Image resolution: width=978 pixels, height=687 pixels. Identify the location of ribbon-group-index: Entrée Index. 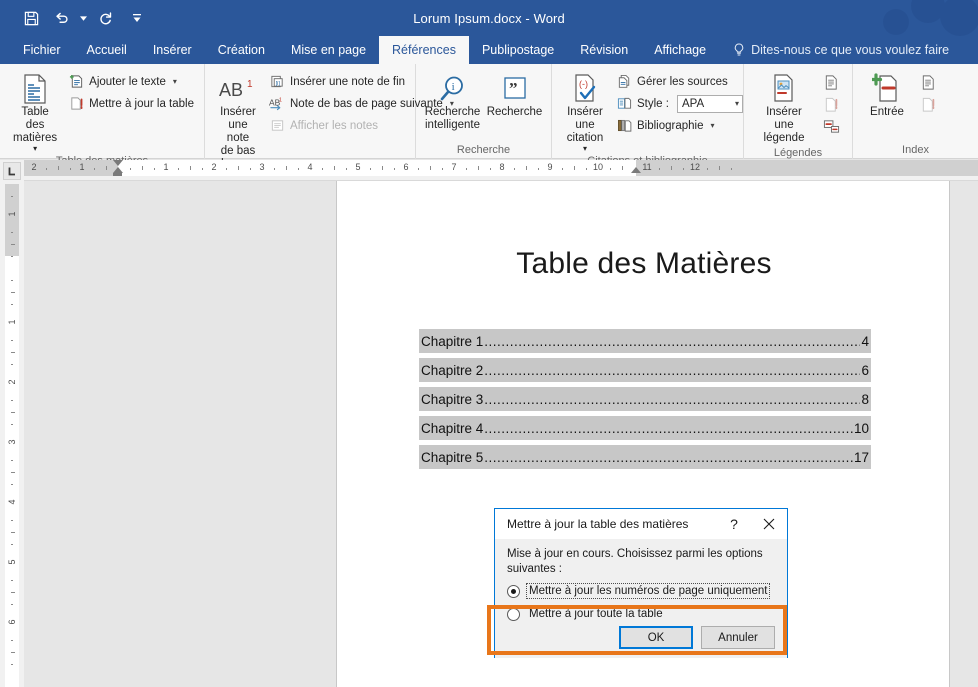
(915, 111).